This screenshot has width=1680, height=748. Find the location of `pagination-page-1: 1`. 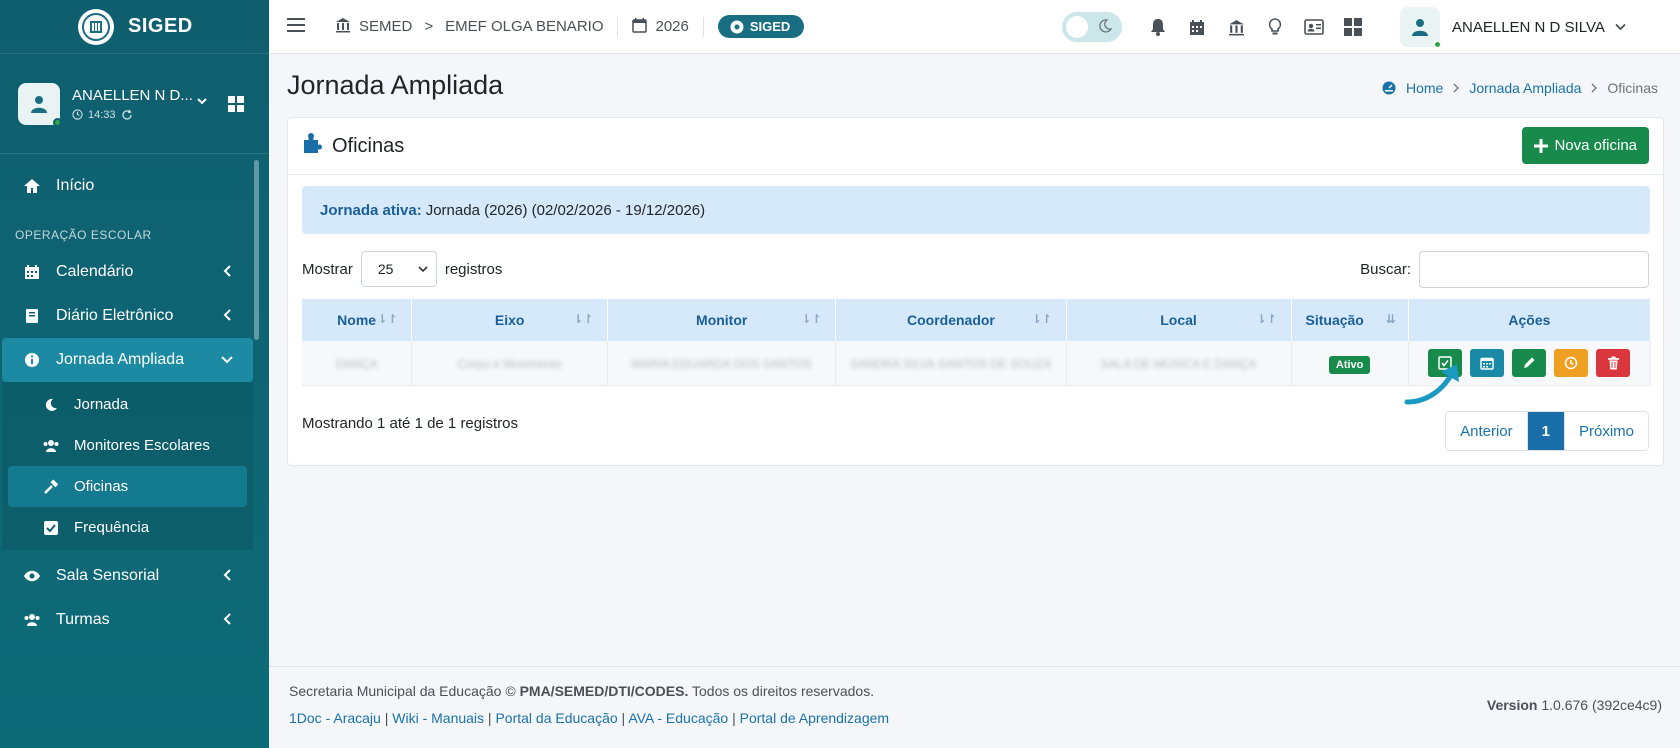

pagination-page-1: 1 is located at coordinates (1545, 431).